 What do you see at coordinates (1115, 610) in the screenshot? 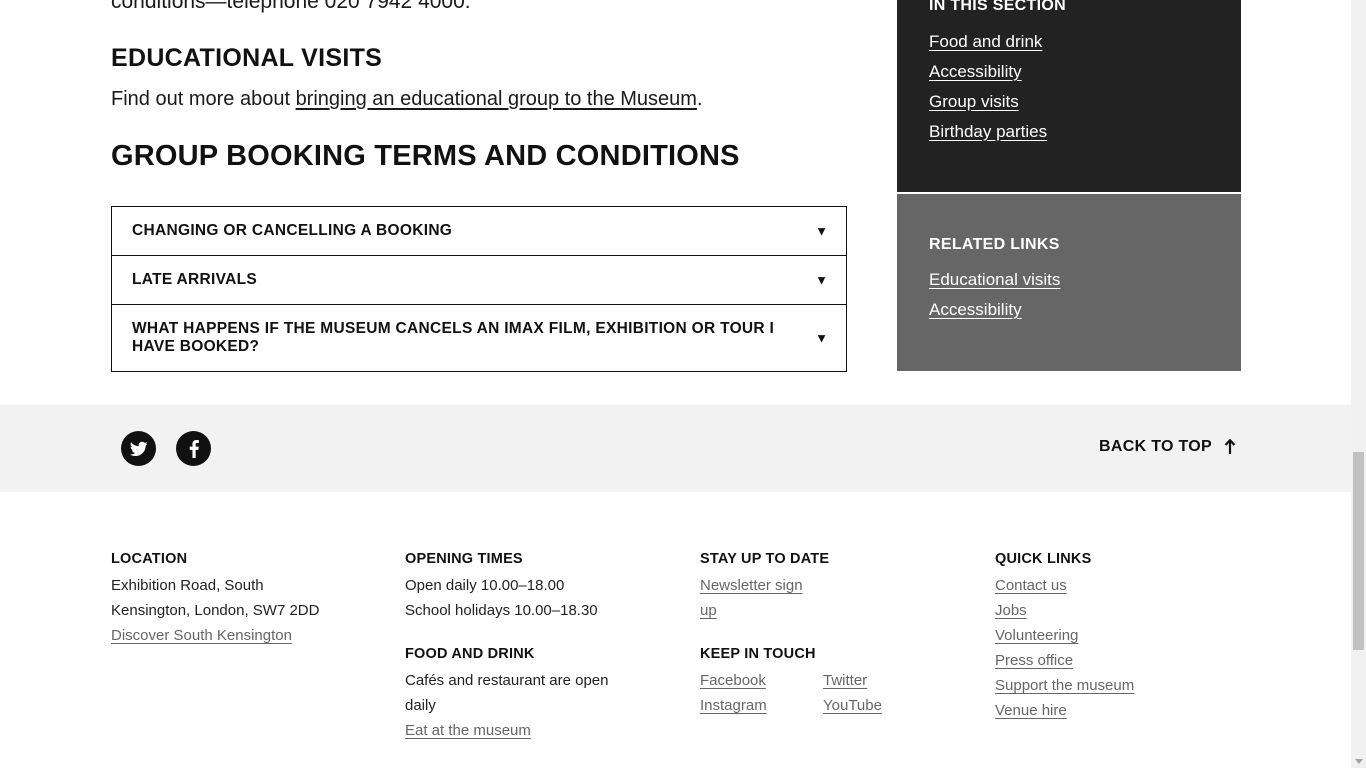
I see `quick-link-jobs: Jobs` at bounding box center [1115, 610].